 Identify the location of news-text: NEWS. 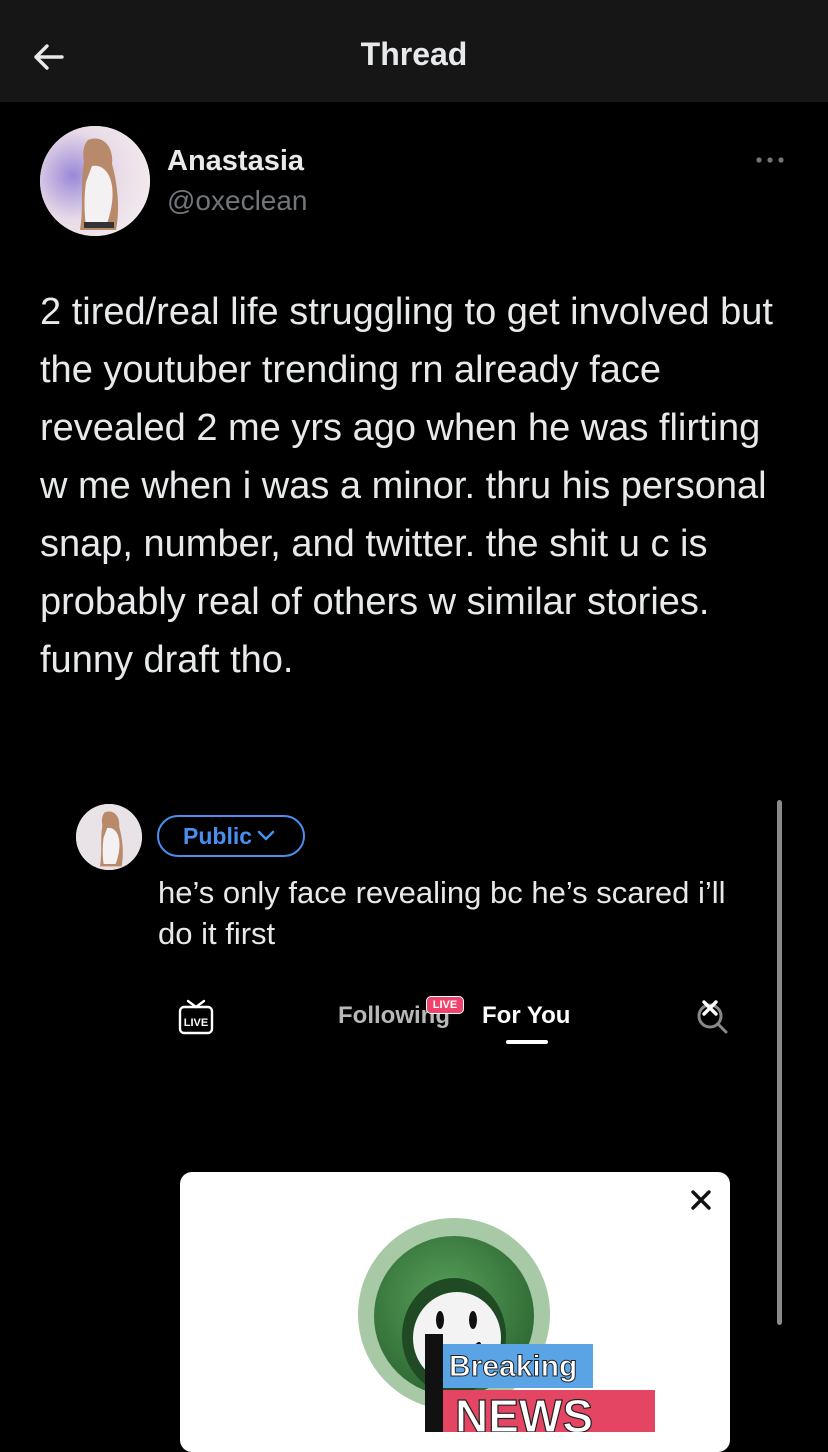
(524, 1411).